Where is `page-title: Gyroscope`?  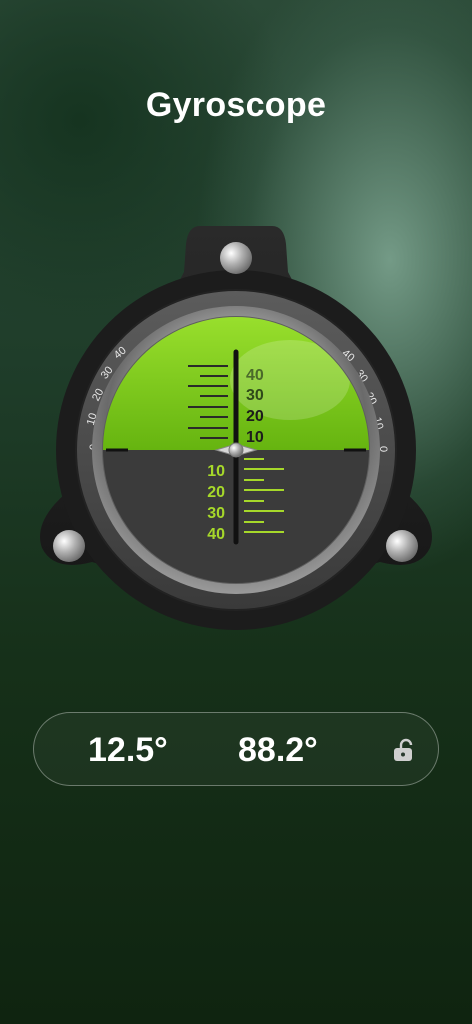
page-title: Gyroscope is located at coordinates (236, 105).